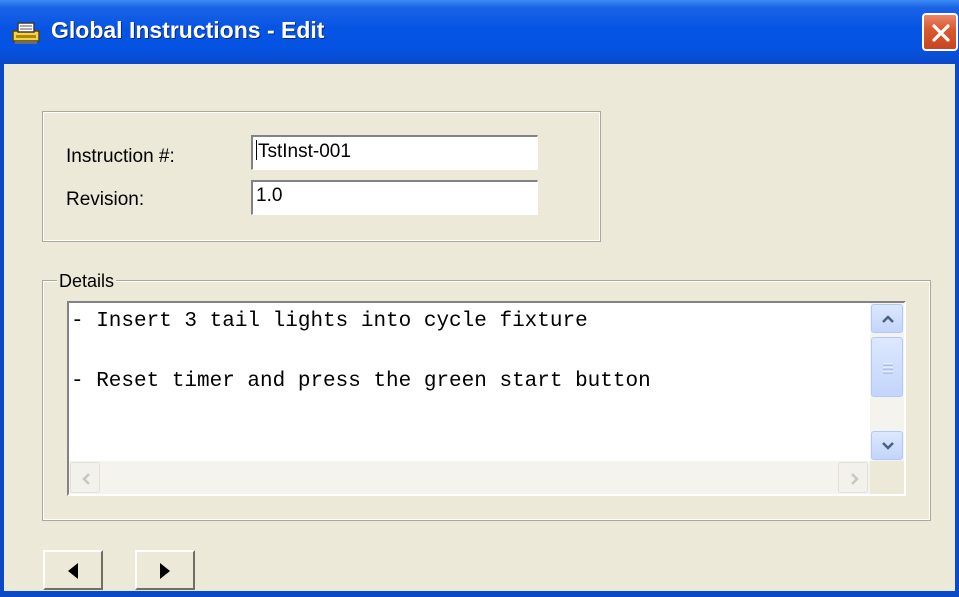  What do you see at coordinates (394, 152) in the screenshot?
I see `instruction-number-field: TstInst-001` at bounding box center [394, 152].